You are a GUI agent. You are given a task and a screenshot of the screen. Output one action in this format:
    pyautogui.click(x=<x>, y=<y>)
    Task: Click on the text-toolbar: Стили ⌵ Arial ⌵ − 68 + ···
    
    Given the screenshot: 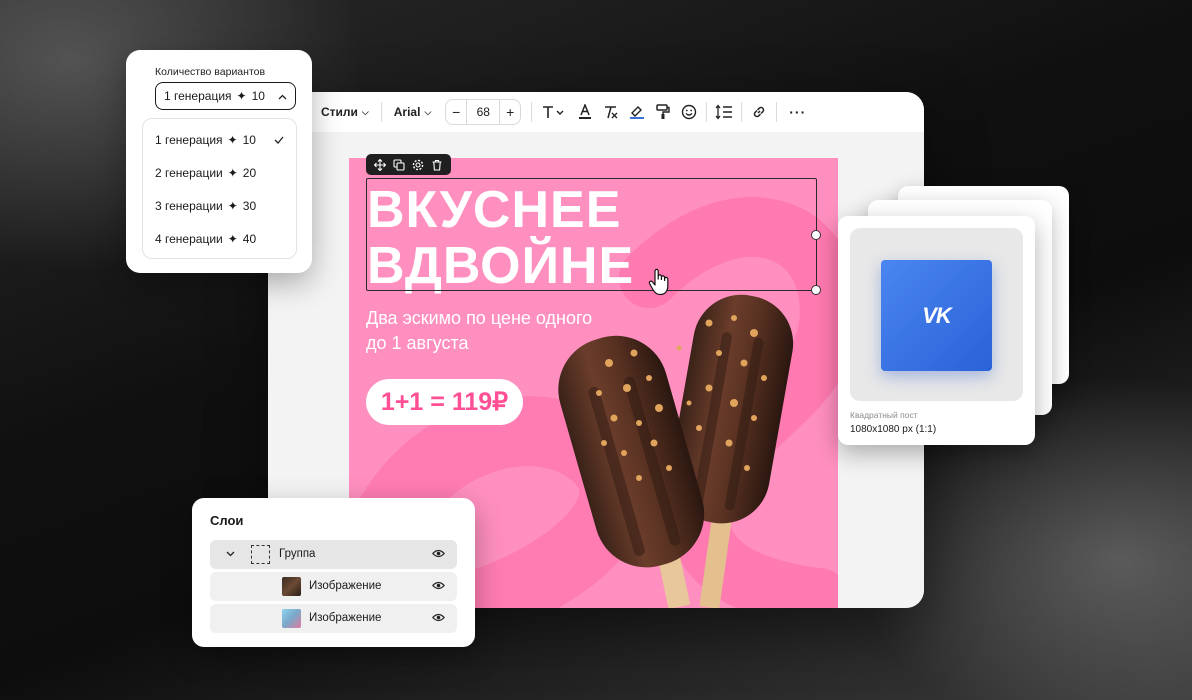 What is the action you would take?
    pyautogui.click(x=596, y=112)
    